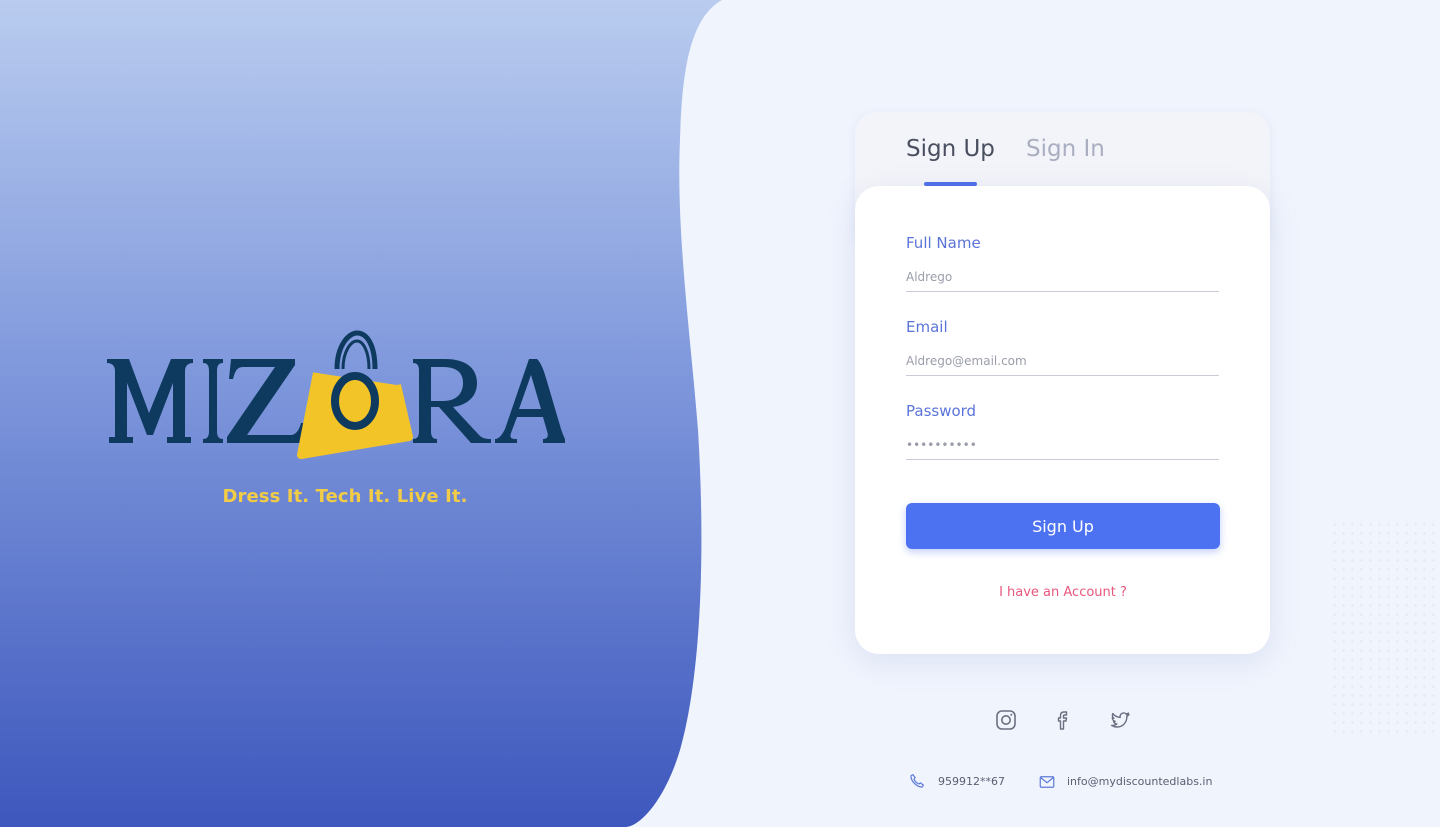  What do you see at coordinates (927, 327) in the screenshot?
I see `email-label: Email` at bounding box center [927, 327].